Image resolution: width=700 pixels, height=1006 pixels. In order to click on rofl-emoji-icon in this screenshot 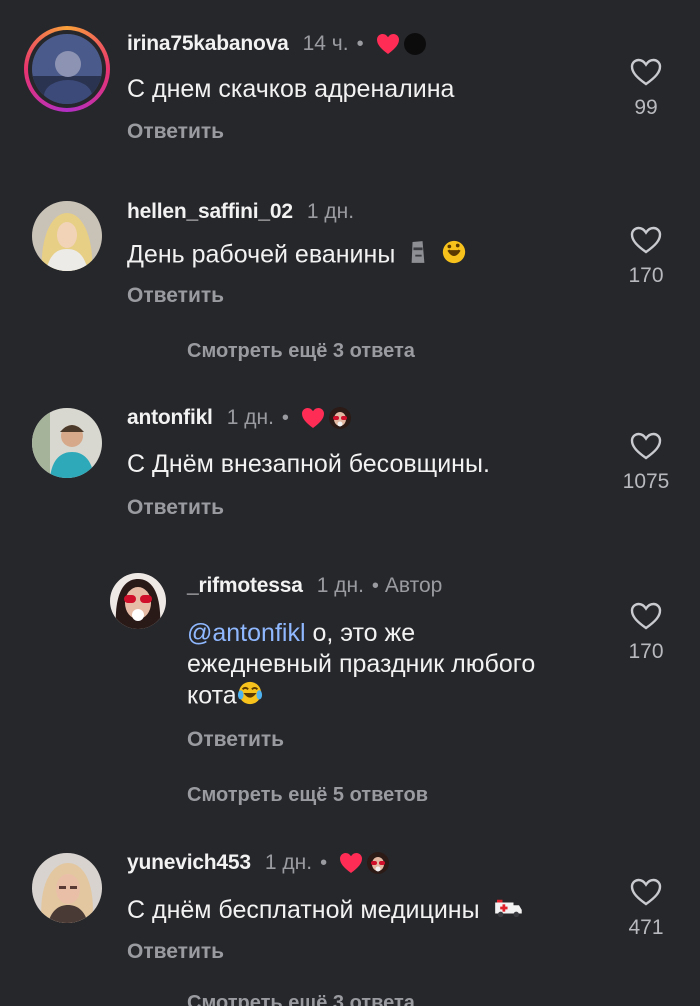, I will do `click(454, 256)`.